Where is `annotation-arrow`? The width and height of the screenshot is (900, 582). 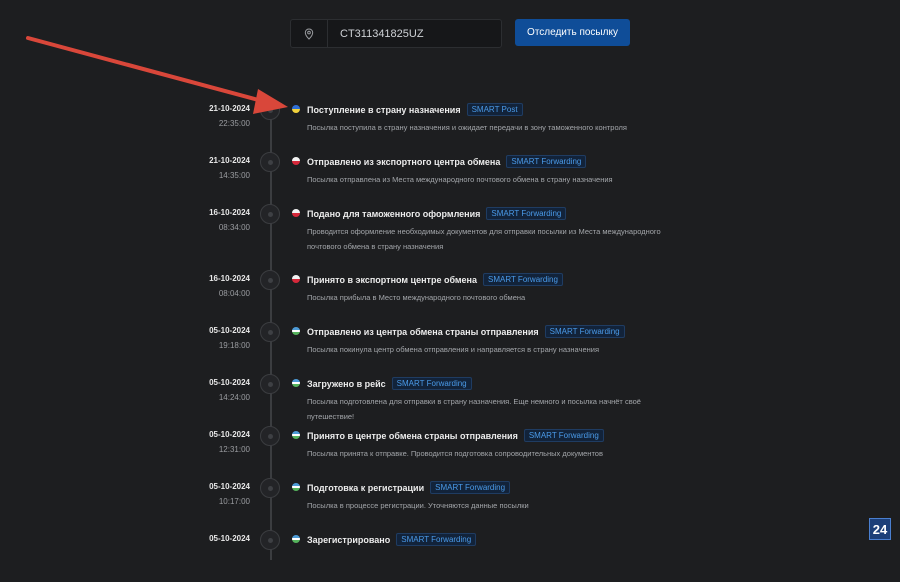 annotation-arrow is located at coordinates (157, 75).